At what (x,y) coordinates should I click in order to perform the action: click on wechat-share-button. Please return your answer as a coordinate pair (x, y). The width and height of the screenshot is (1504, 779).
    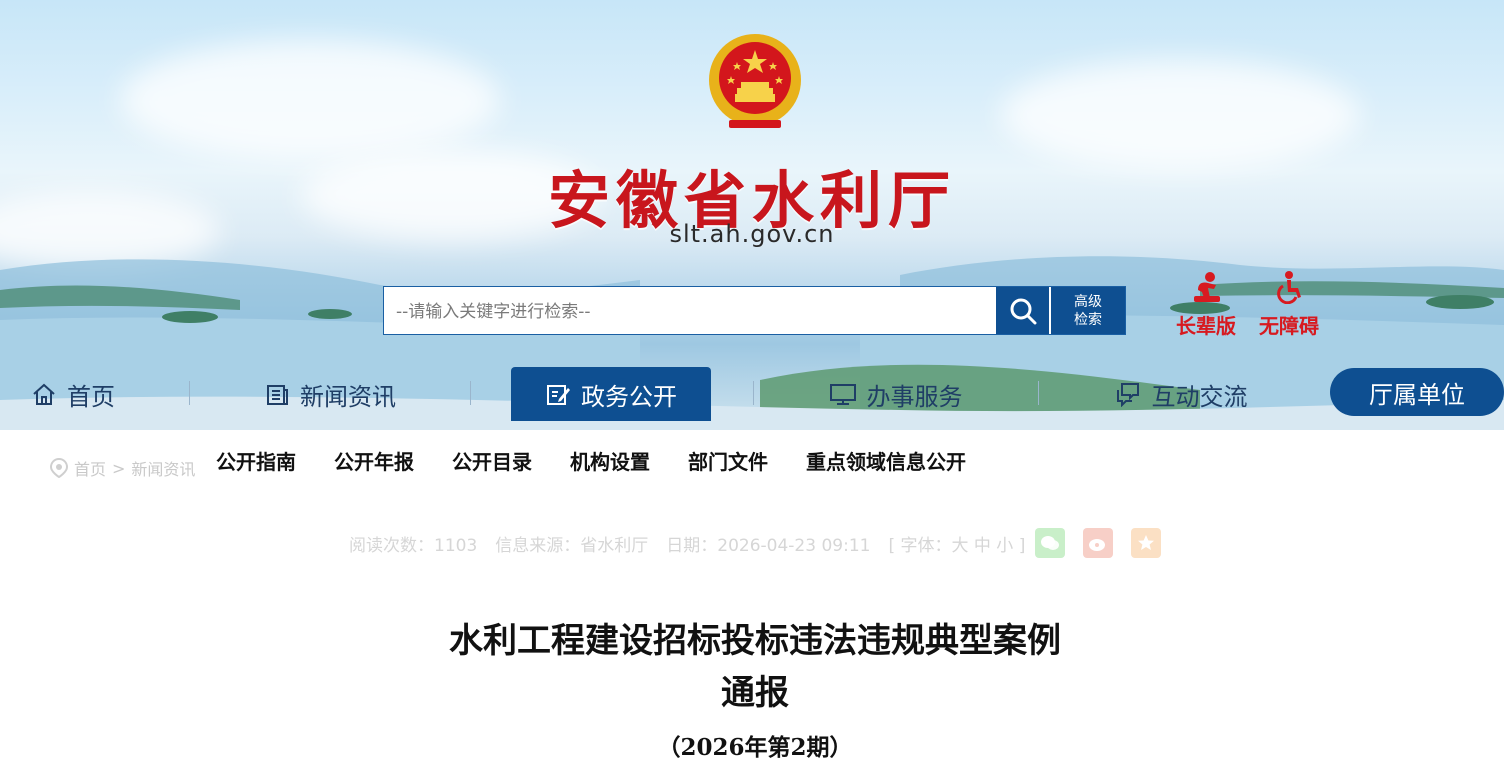
    Looking at the image, I should click on (1050, 543).